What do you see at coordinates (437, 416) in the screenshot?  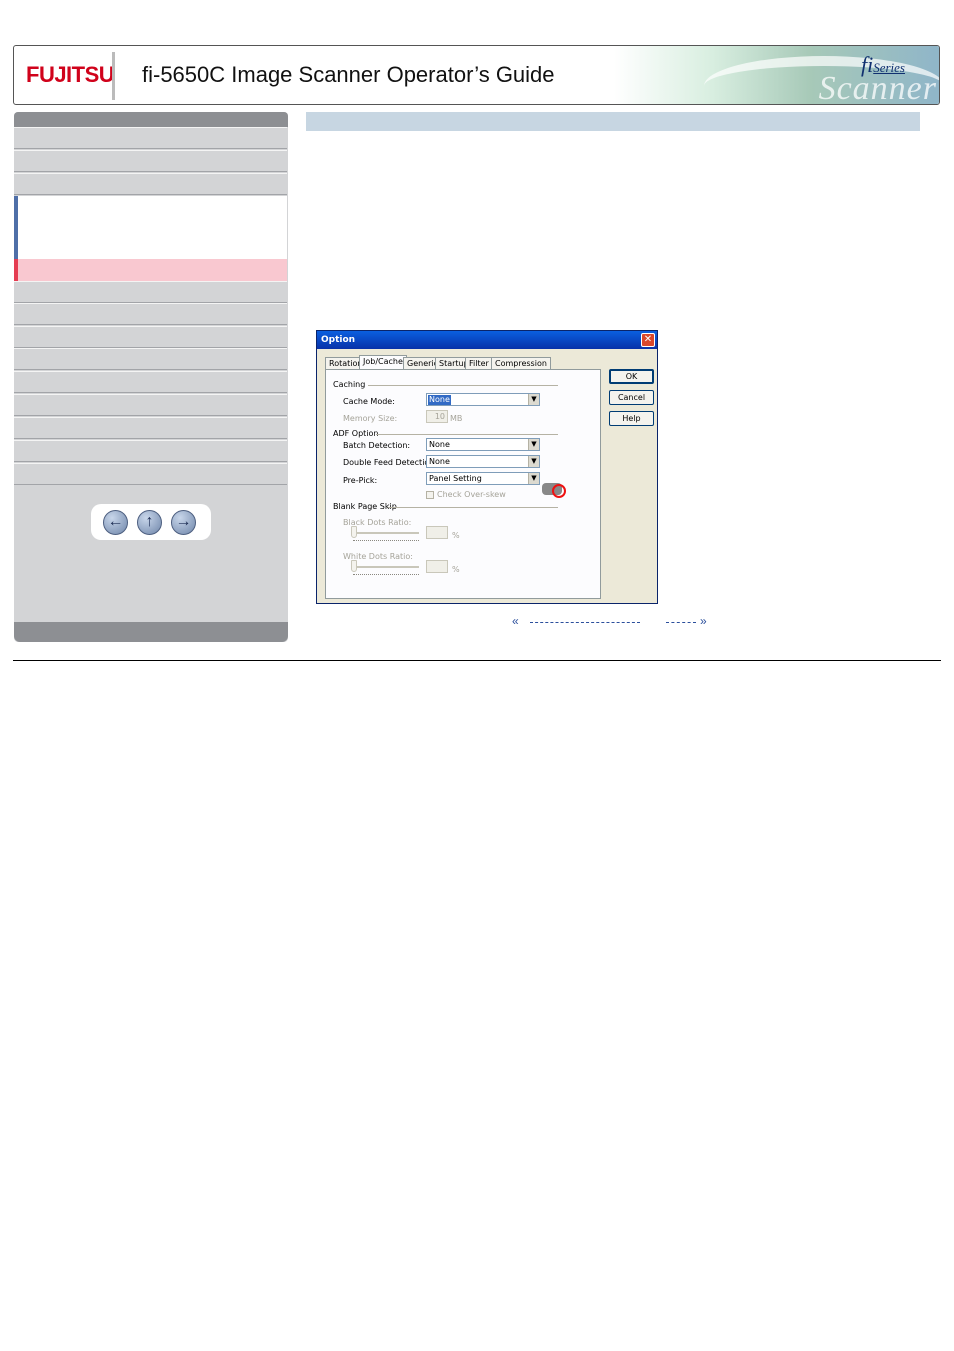 I see `memory-size-stepper: 10` at bounding box center [437, 416].